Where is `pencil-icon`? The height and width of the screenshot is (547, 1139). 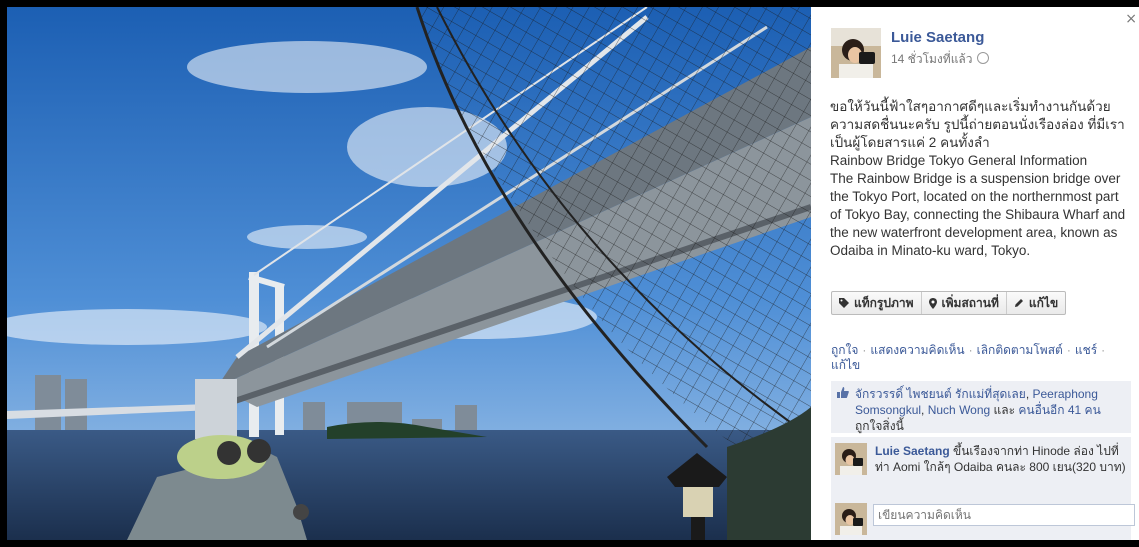
pencil-icon is located at coordinates (1018, 303).